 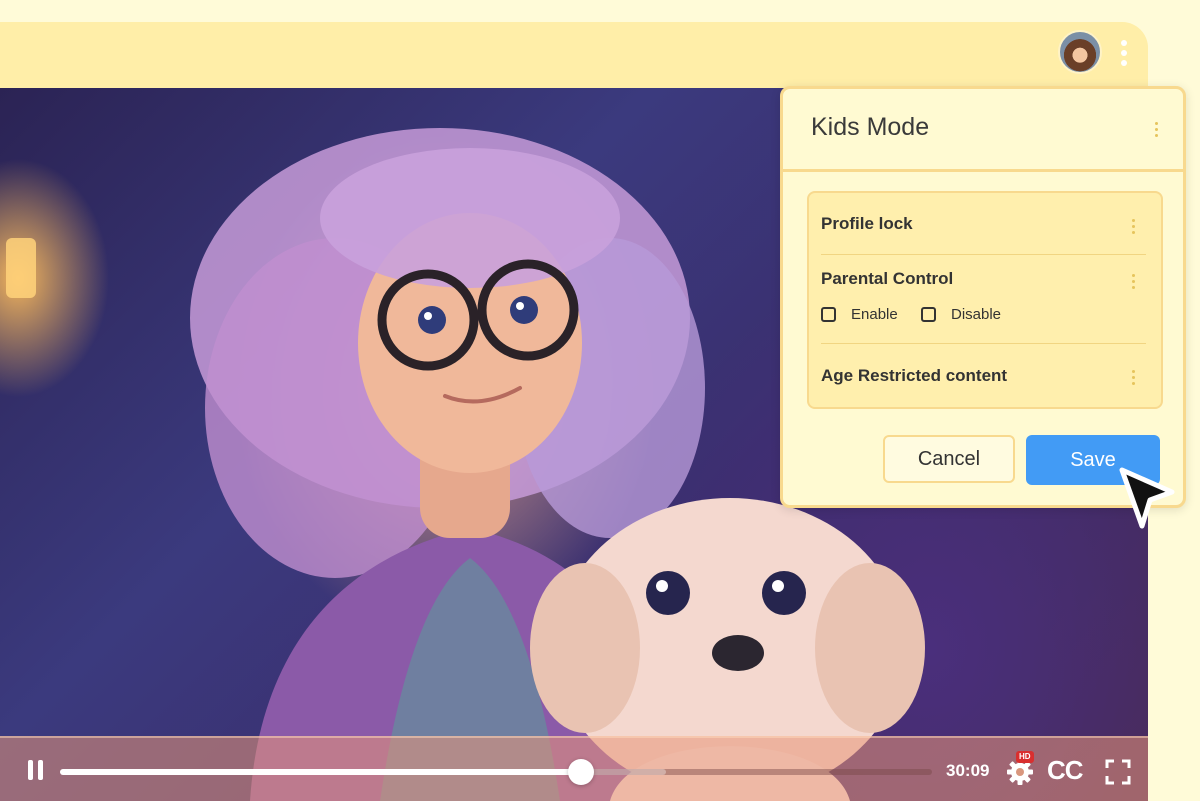 I want to click on enable-label: Enable, so click(x=874, y=314).